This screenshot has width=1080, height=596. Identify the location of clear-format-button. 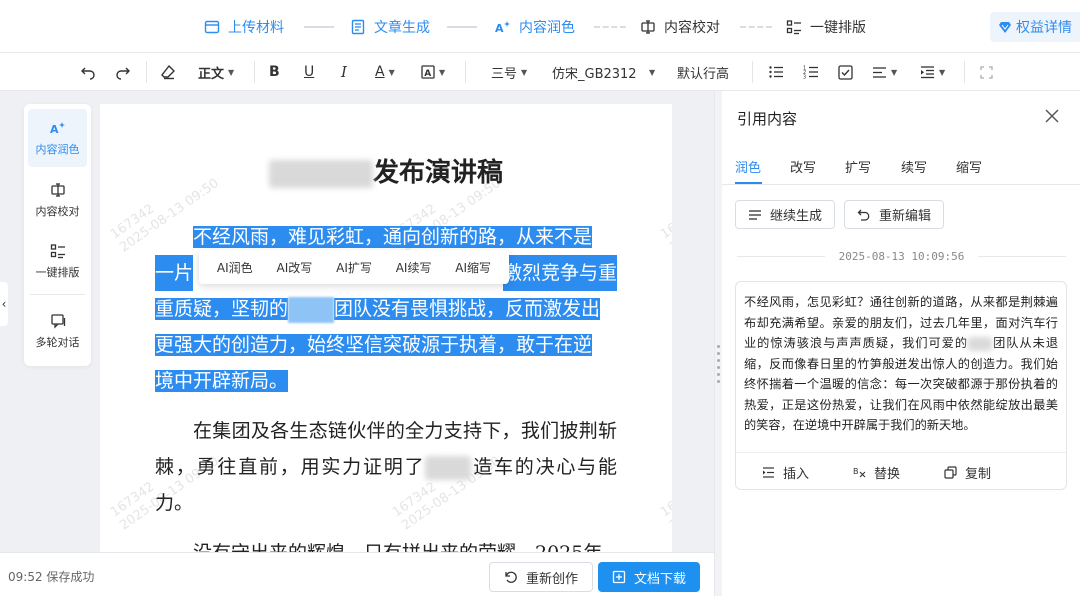
(168, 72).